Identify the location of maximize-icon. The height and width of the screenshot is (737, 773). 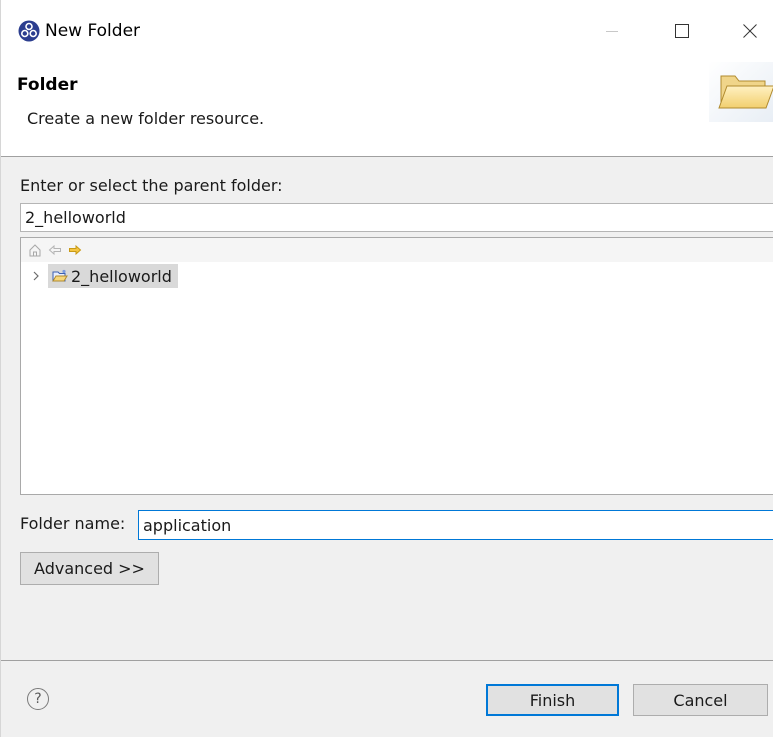
(682, 31).